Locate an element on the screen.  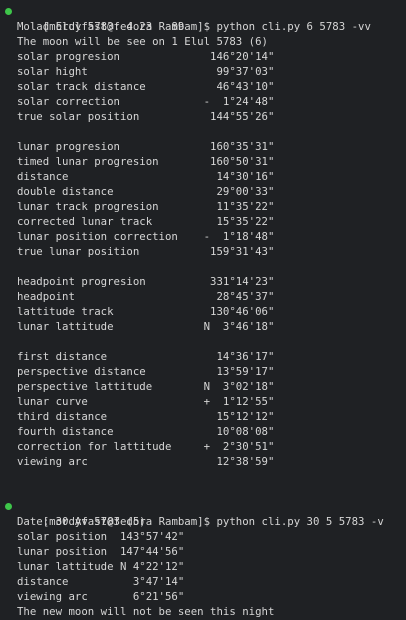
output-line: viewing arc 12°38'59" is located at coordinates (146, 461).